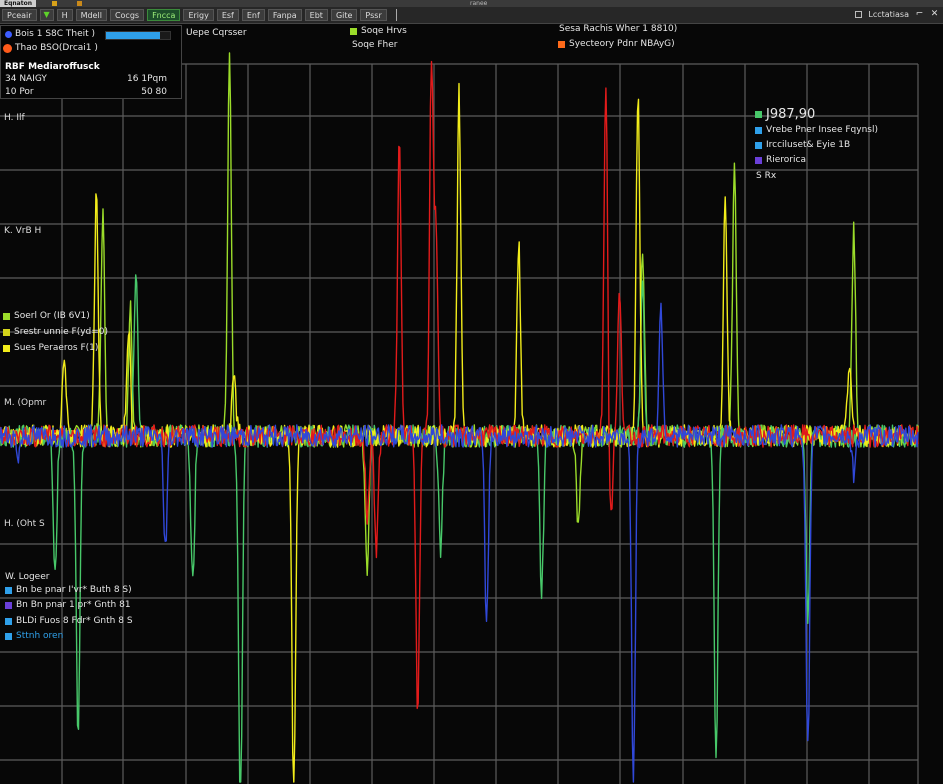 This screenshot has width=943, height=784. What do you see at coordinates (40, 636) in the screenshot?
I see `legend-label: Sttnh oren` at bounding box center [40, 636].